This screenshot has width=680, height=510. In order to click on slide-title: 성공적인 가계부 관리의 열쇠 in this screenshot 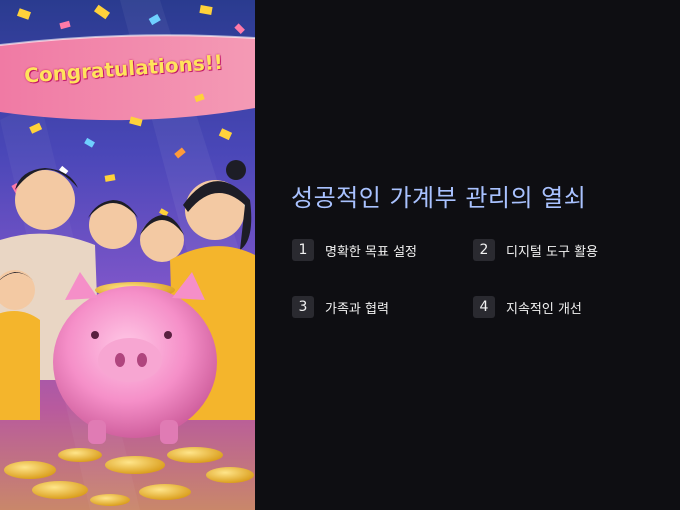, I will do `click(439, 198)`.